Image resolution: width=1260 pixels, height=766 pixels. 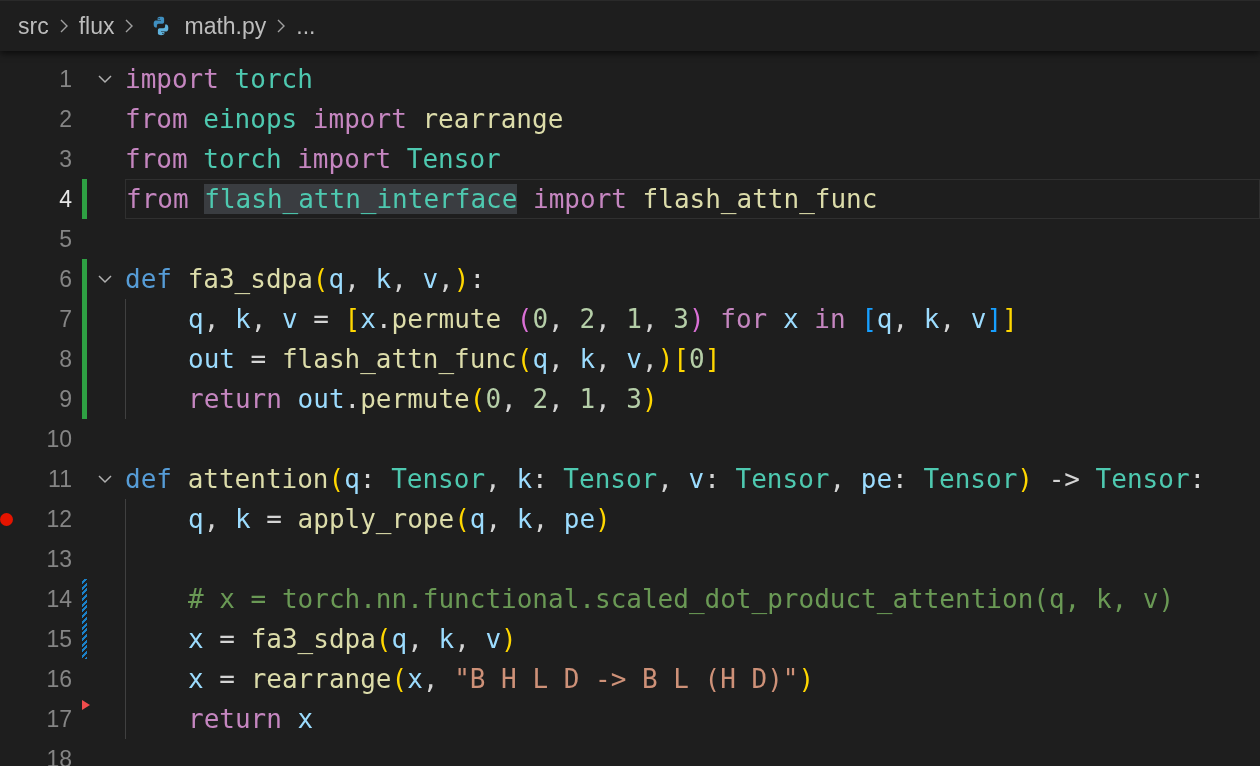 I want to click on code-line: x = rearrange(x, "B H L D -> B L (H D)"), so click(x=501, y=679).